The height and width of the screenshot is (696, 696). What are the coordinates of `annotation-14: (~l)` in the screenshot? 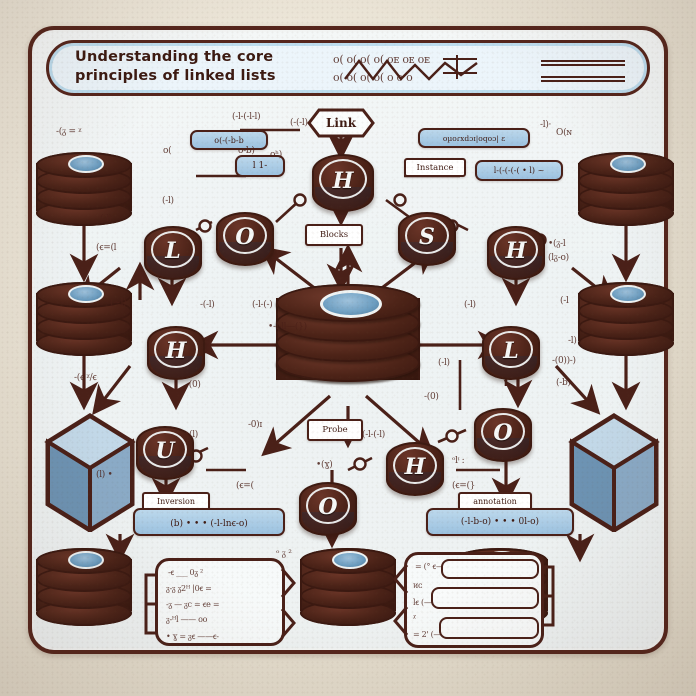 It's located at (118, 303).